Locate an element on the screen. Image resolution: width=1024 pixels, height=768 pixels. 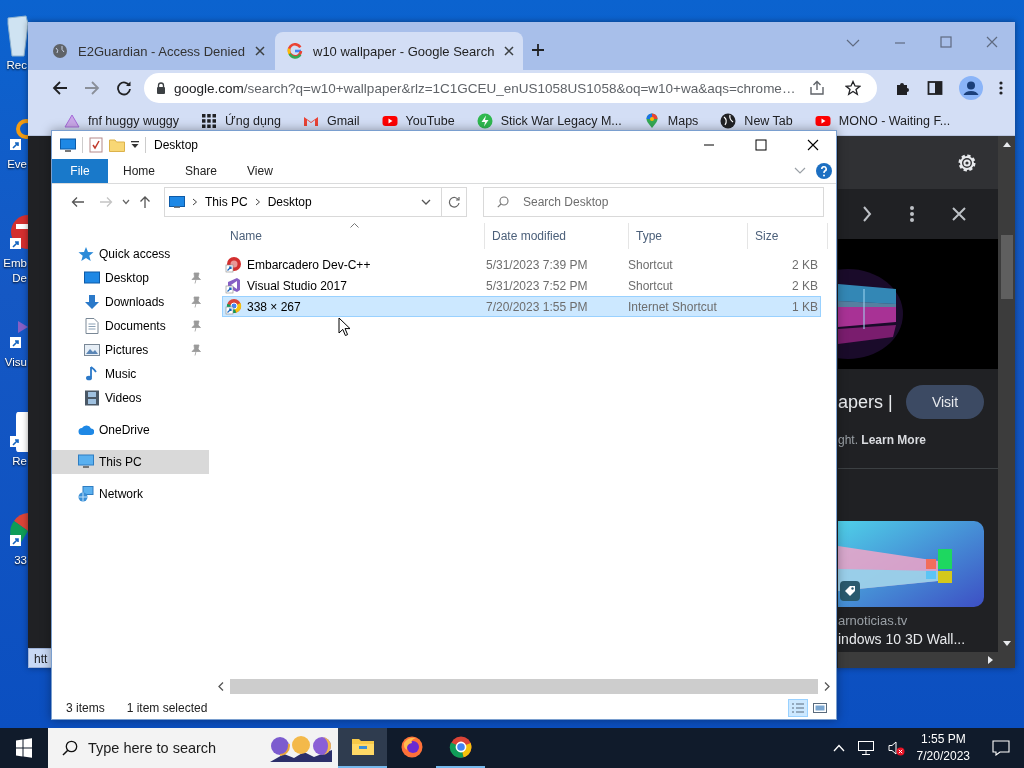
desktop-icon-label: Visu is located at coordinates (13, 362).